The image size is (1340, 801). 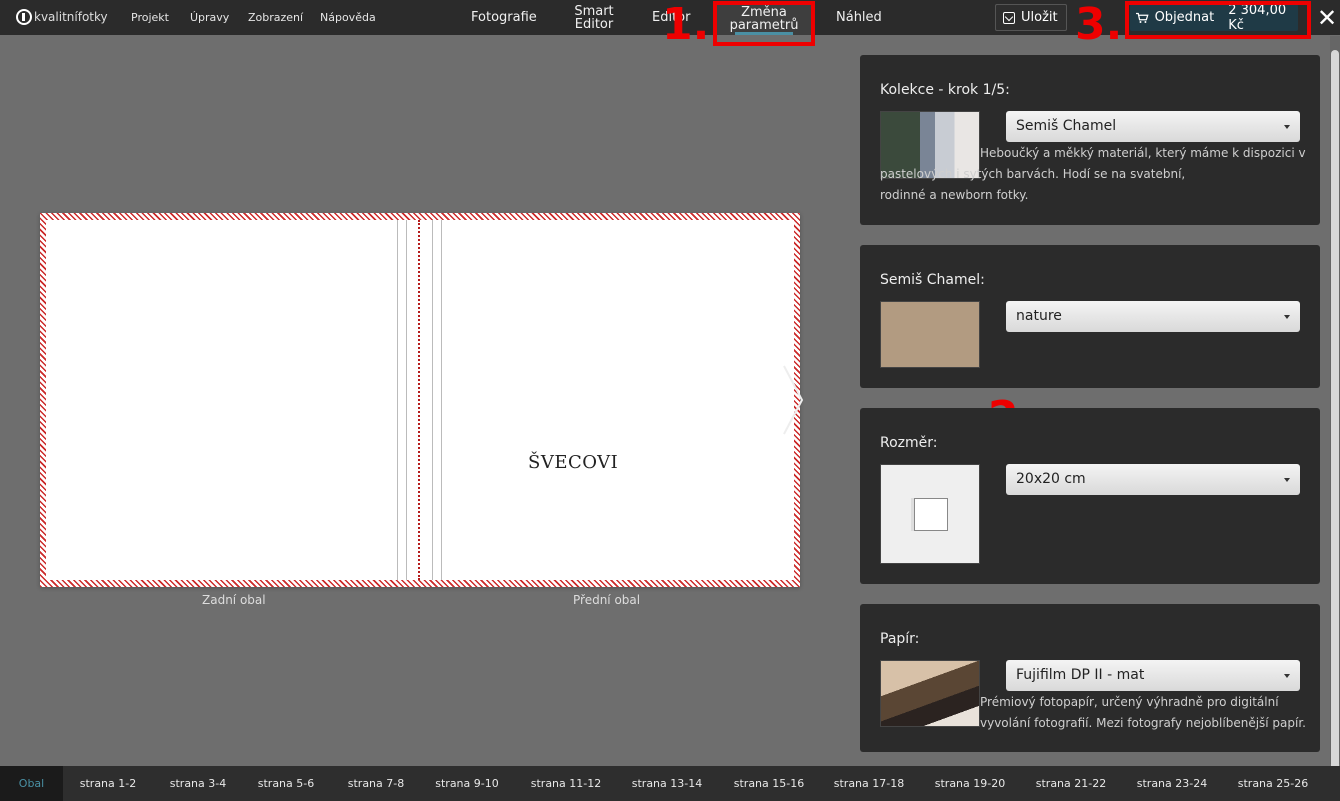 I want to click on menu-napoveda: Nápověda, so click(x=348, y=17).